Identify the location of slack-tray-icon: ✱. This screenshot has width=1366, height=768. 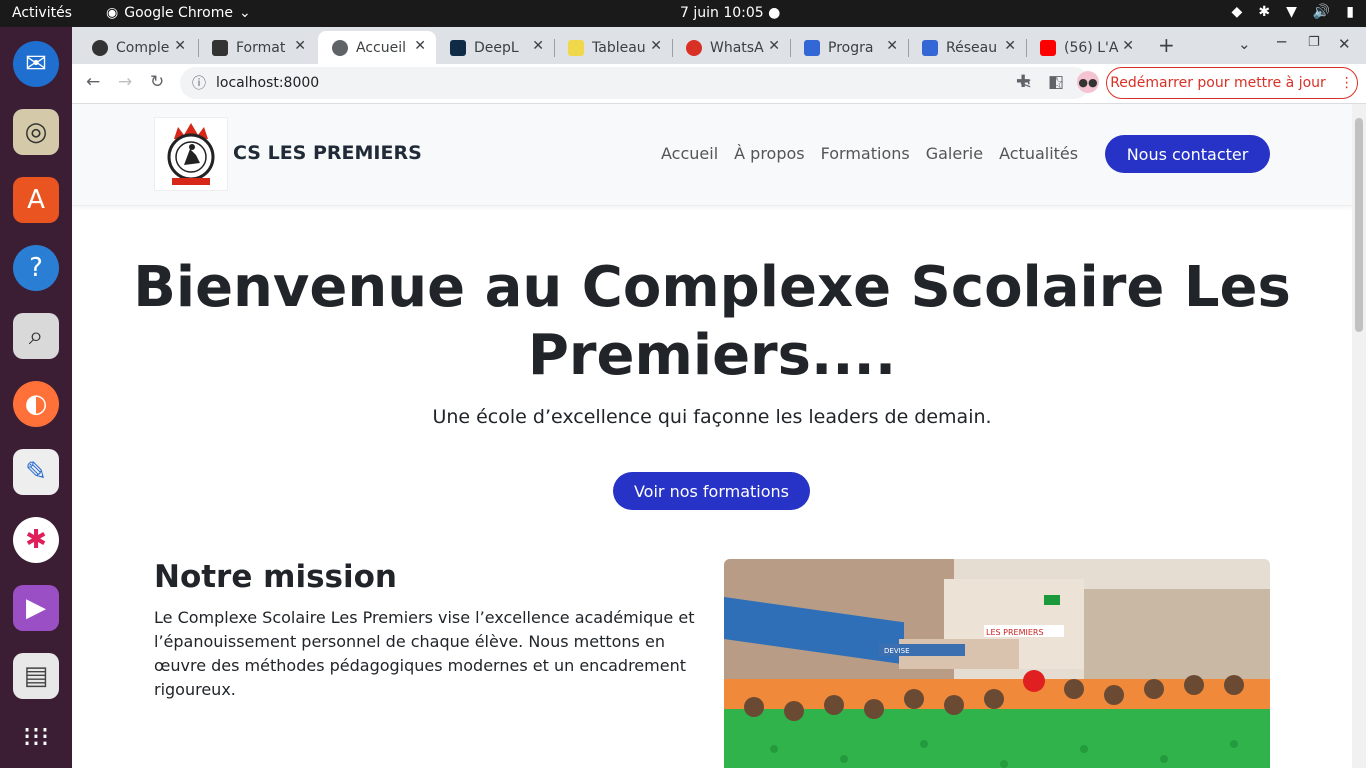
(1264, 12).